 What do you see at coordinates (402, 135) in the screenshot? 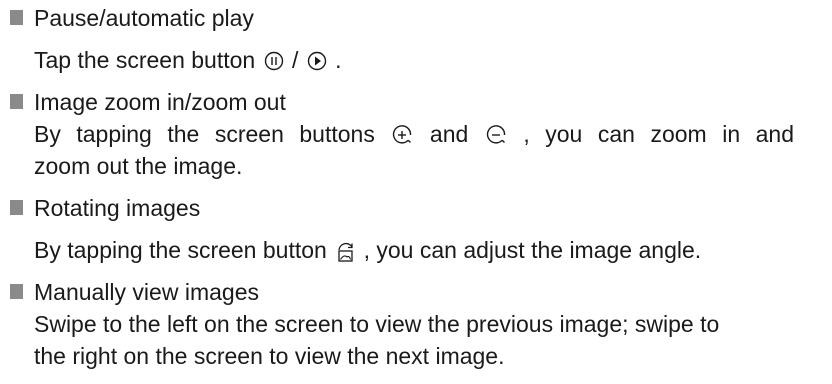
I see `zoom-in-icon` at bounding box center [402, 135].